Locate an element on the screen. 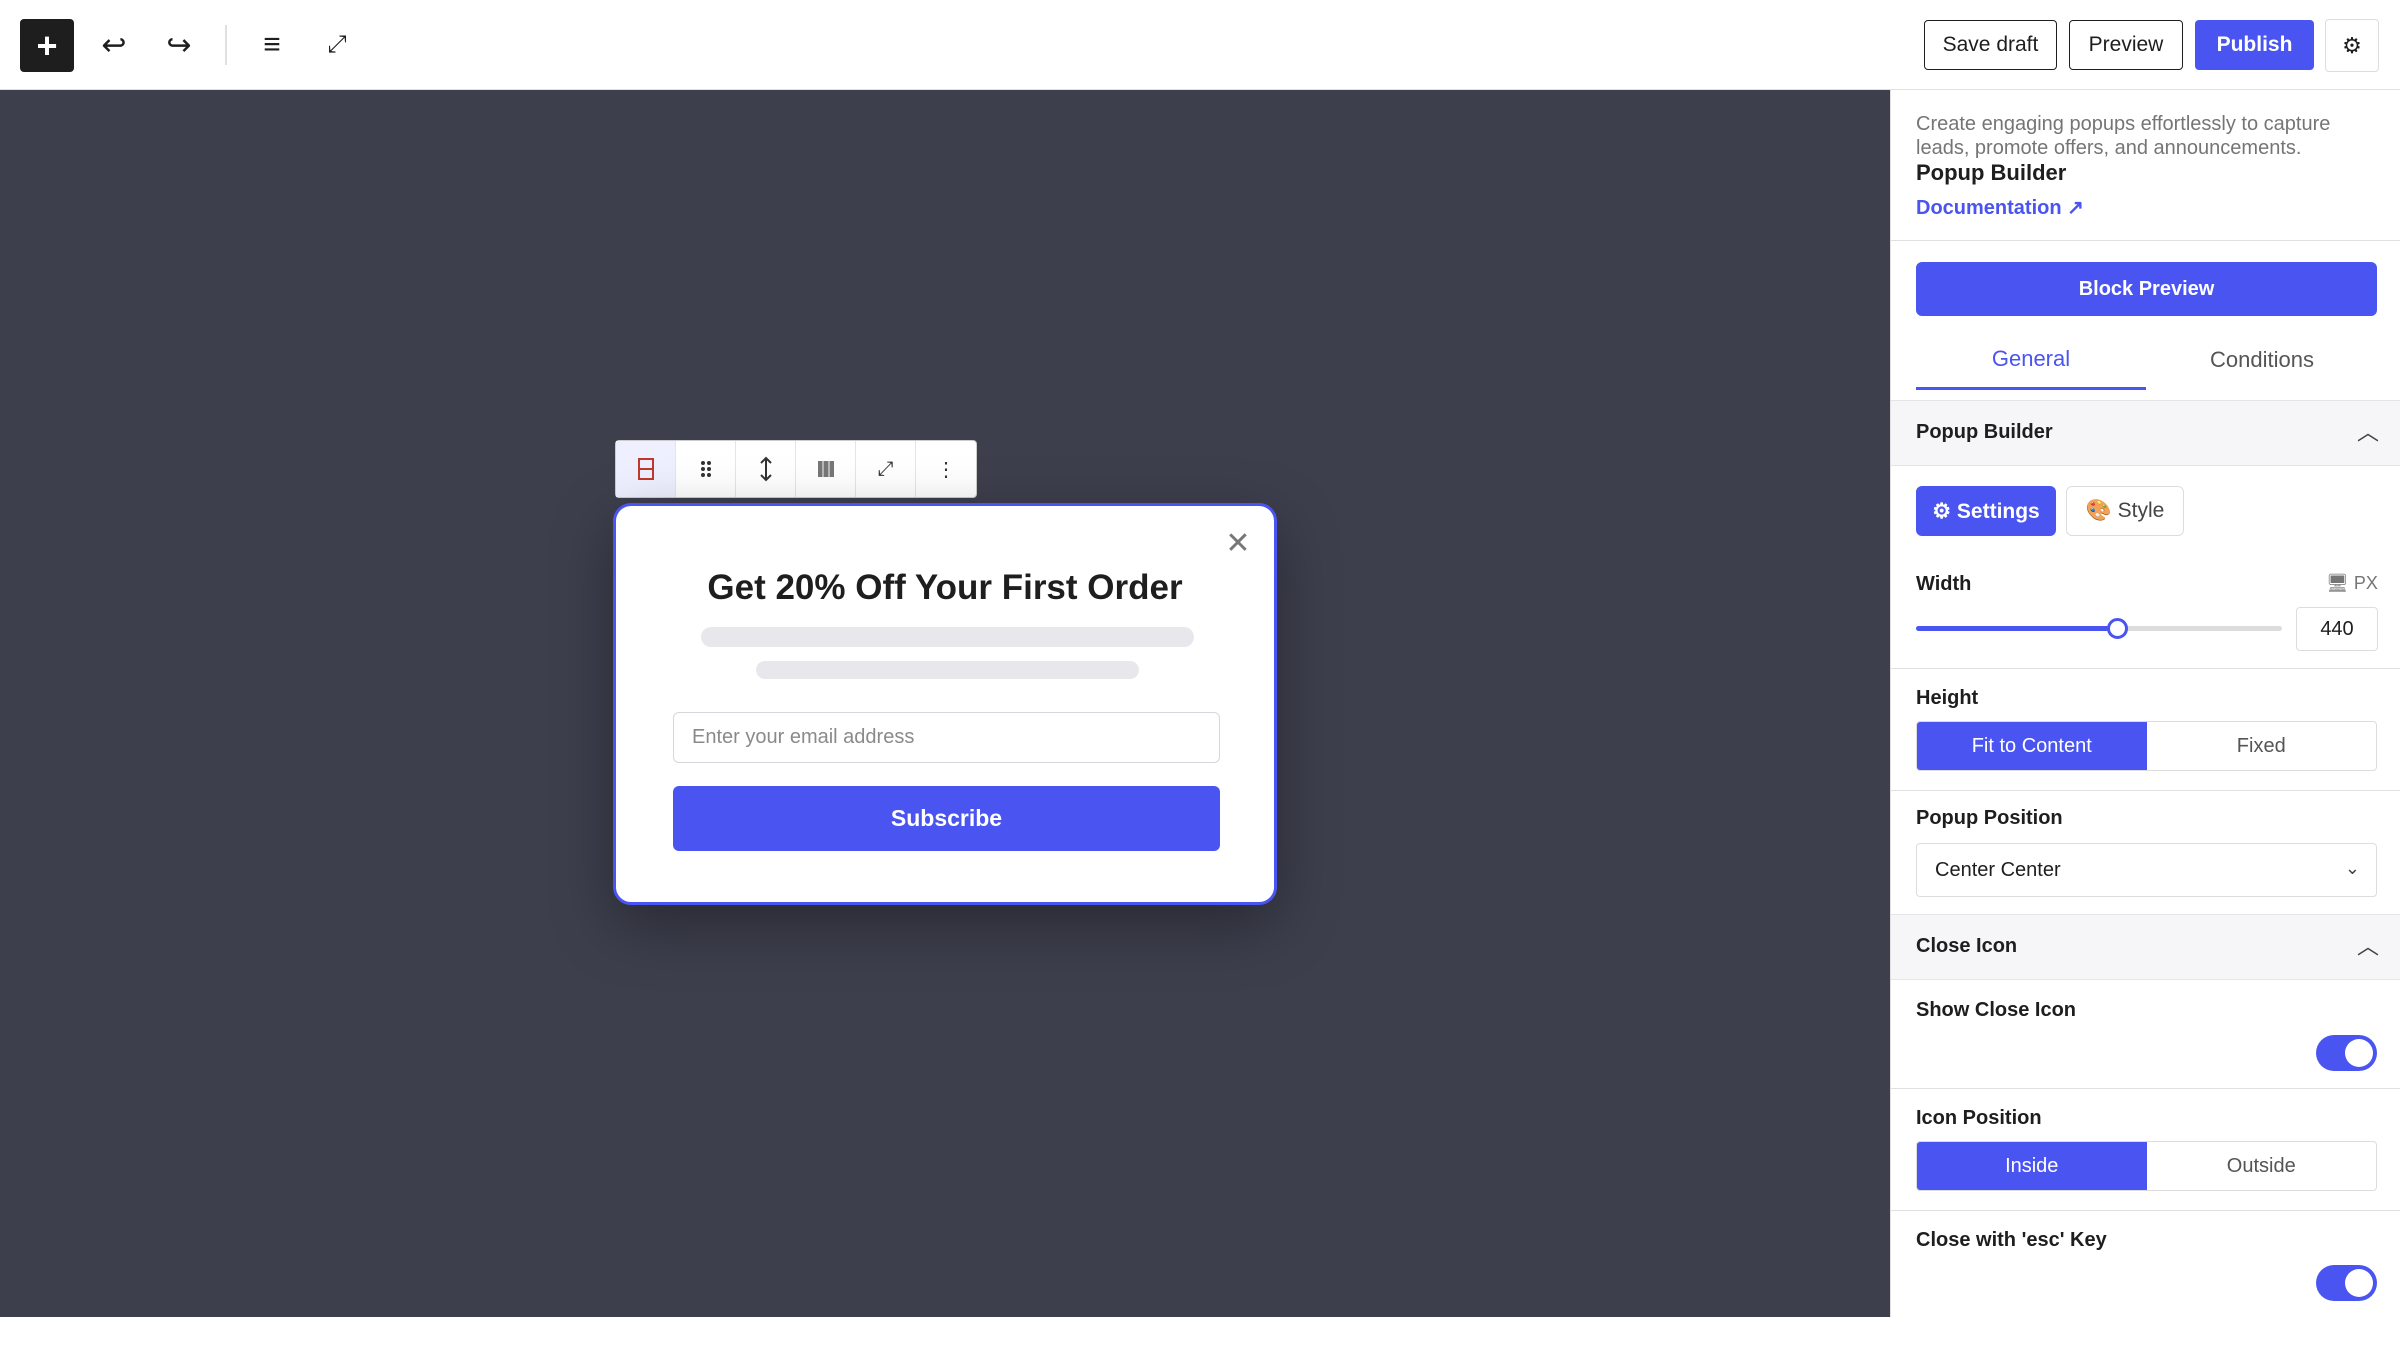 The image size is (2400, 1350). block-preview-button: Block Preview is located at coordinates (2146, 289).